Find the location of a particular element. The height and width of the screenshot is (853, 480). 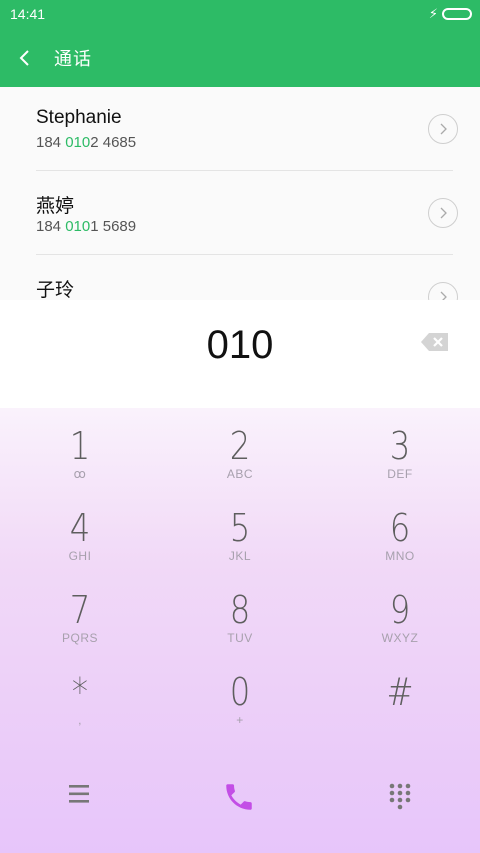

dialpad-button is located at coordinates (400, 798).